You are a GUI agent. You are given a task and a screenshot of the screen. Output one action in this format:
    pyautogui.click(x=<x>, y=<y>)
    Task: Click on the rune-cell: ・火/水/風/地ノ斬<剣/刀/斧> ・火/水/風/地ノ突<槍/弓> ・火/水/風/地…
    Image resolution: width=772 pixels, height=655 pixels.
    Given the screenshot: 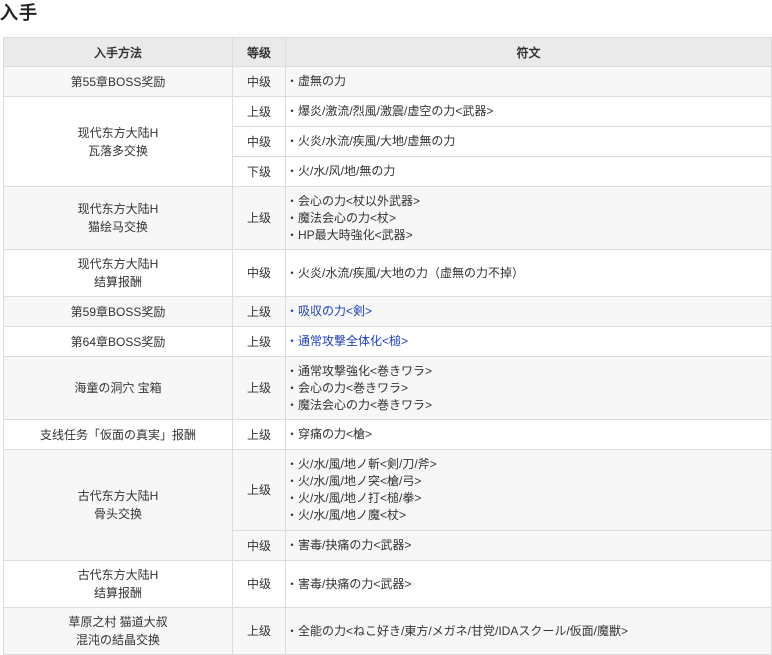 What is the action you would take?
    pyautogui.click(x=528, y=490)
    